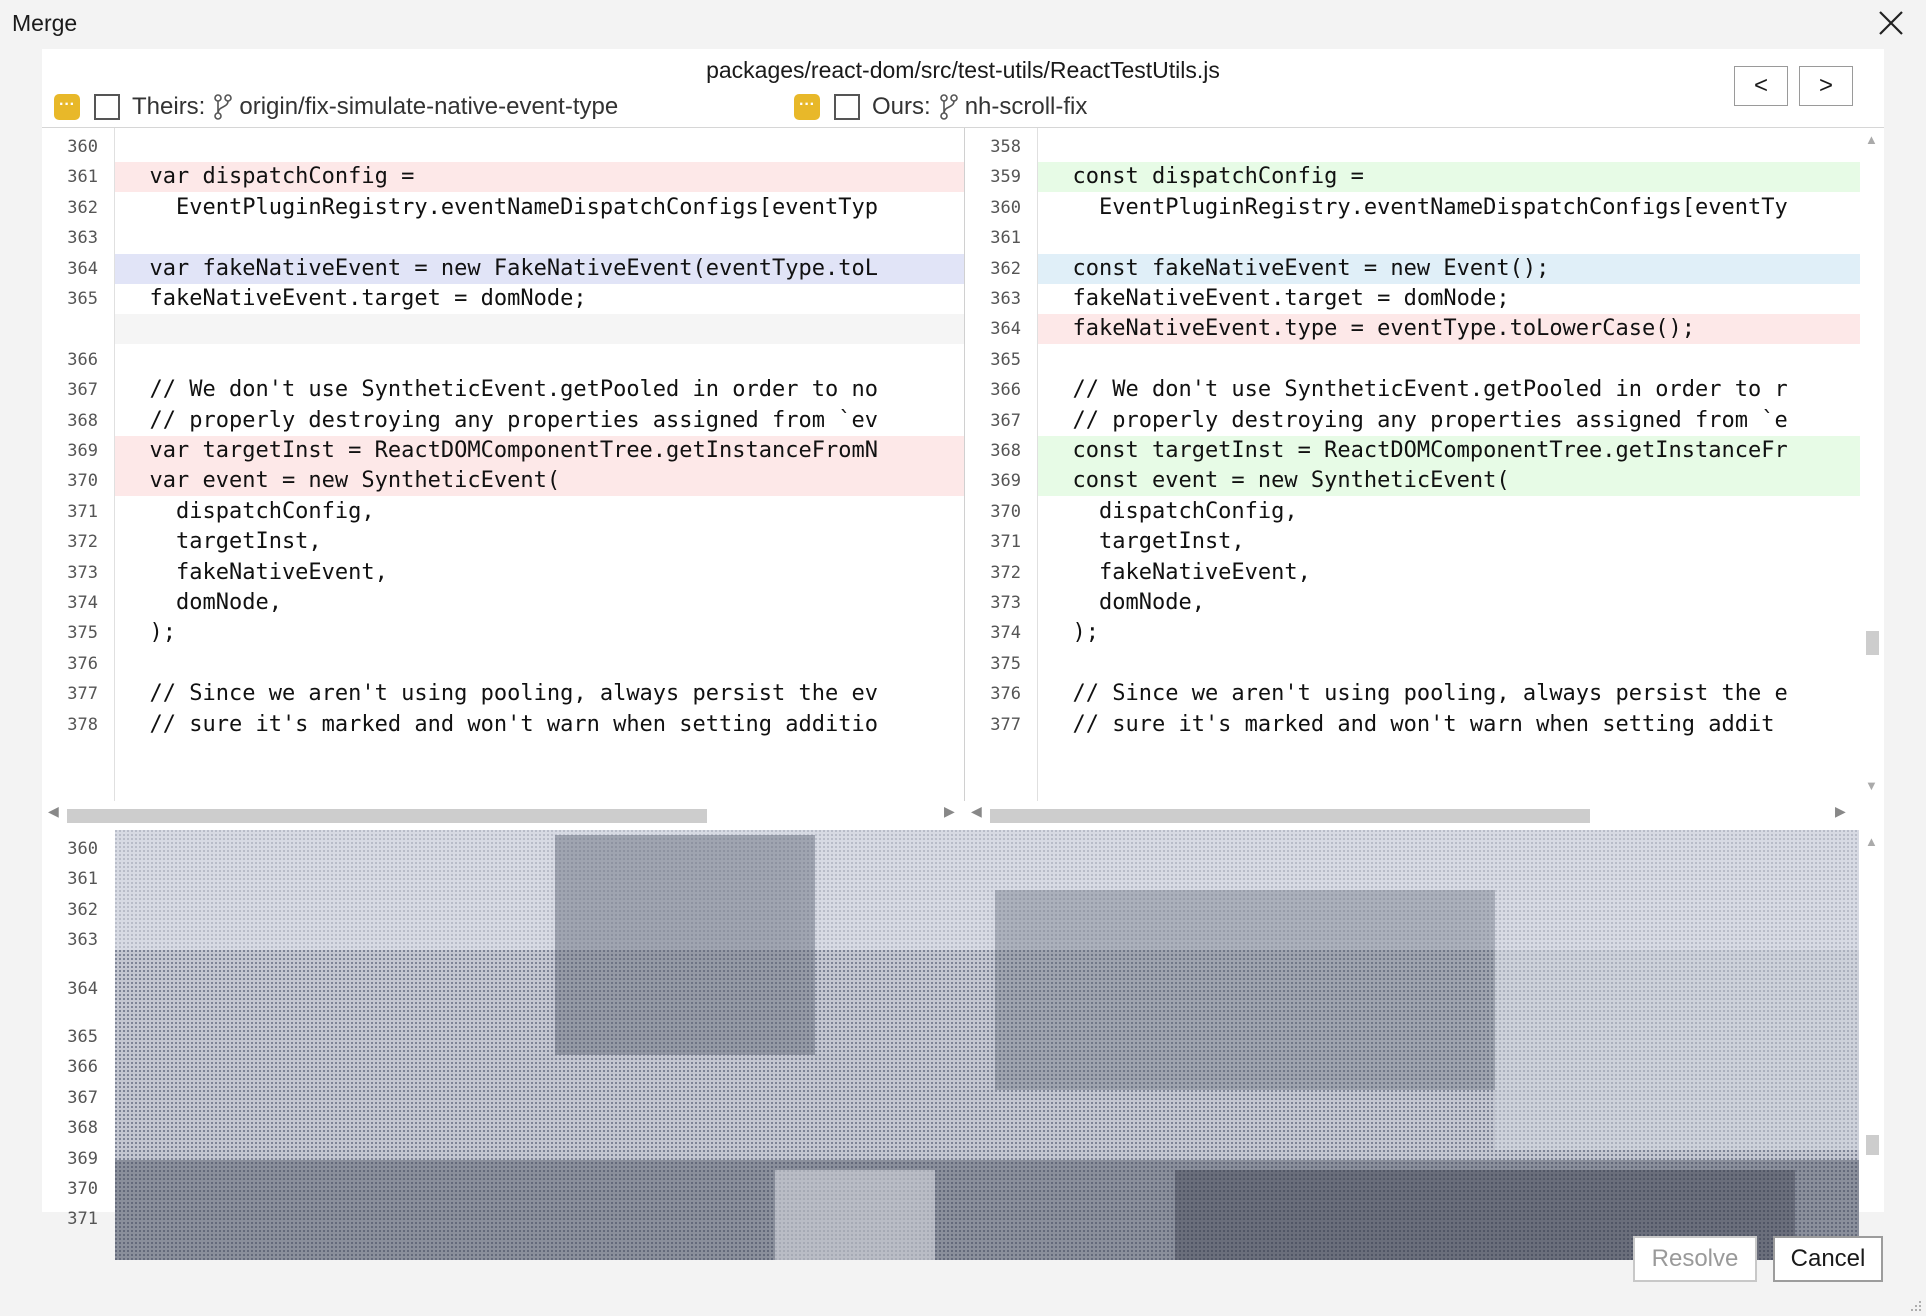 This screenshot has width=1926, height=1316. Describe the element at coordinates (1005, 481) in the screenshot. I see `line-number: 369` at that location.